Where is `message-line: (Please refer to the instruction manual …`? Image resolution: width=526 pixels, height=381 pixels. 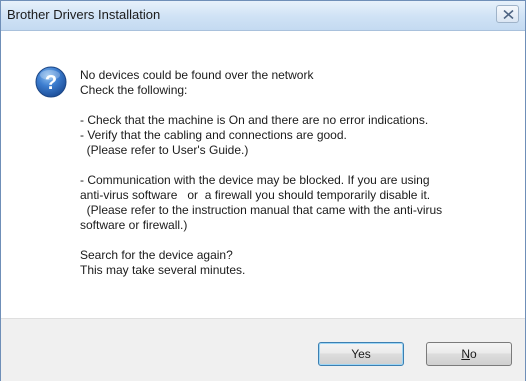
message-line: (Please refer to the instruction manual … is located at coordinates (261, 210).